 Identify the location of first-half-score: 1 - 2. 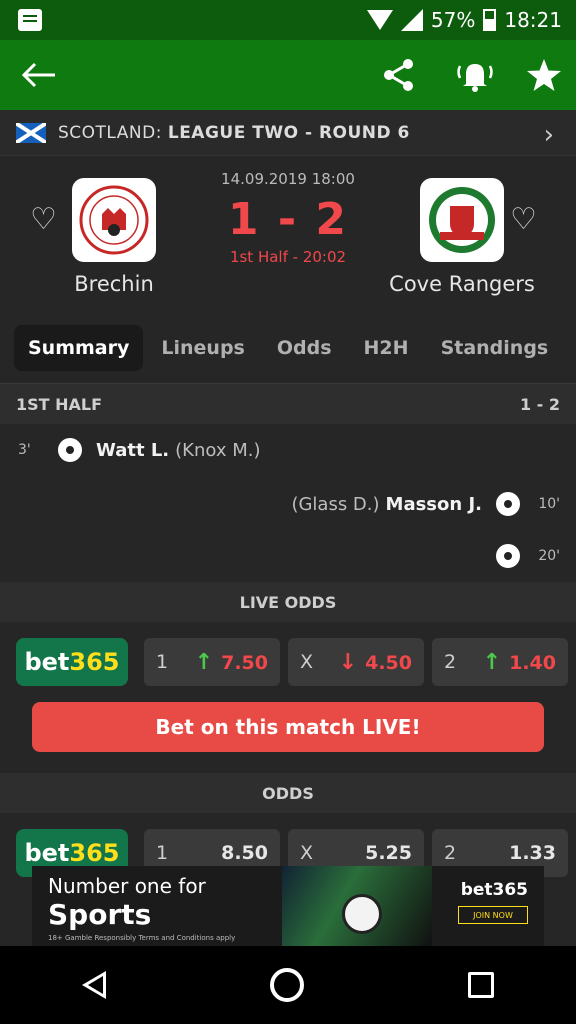
(539, 404).